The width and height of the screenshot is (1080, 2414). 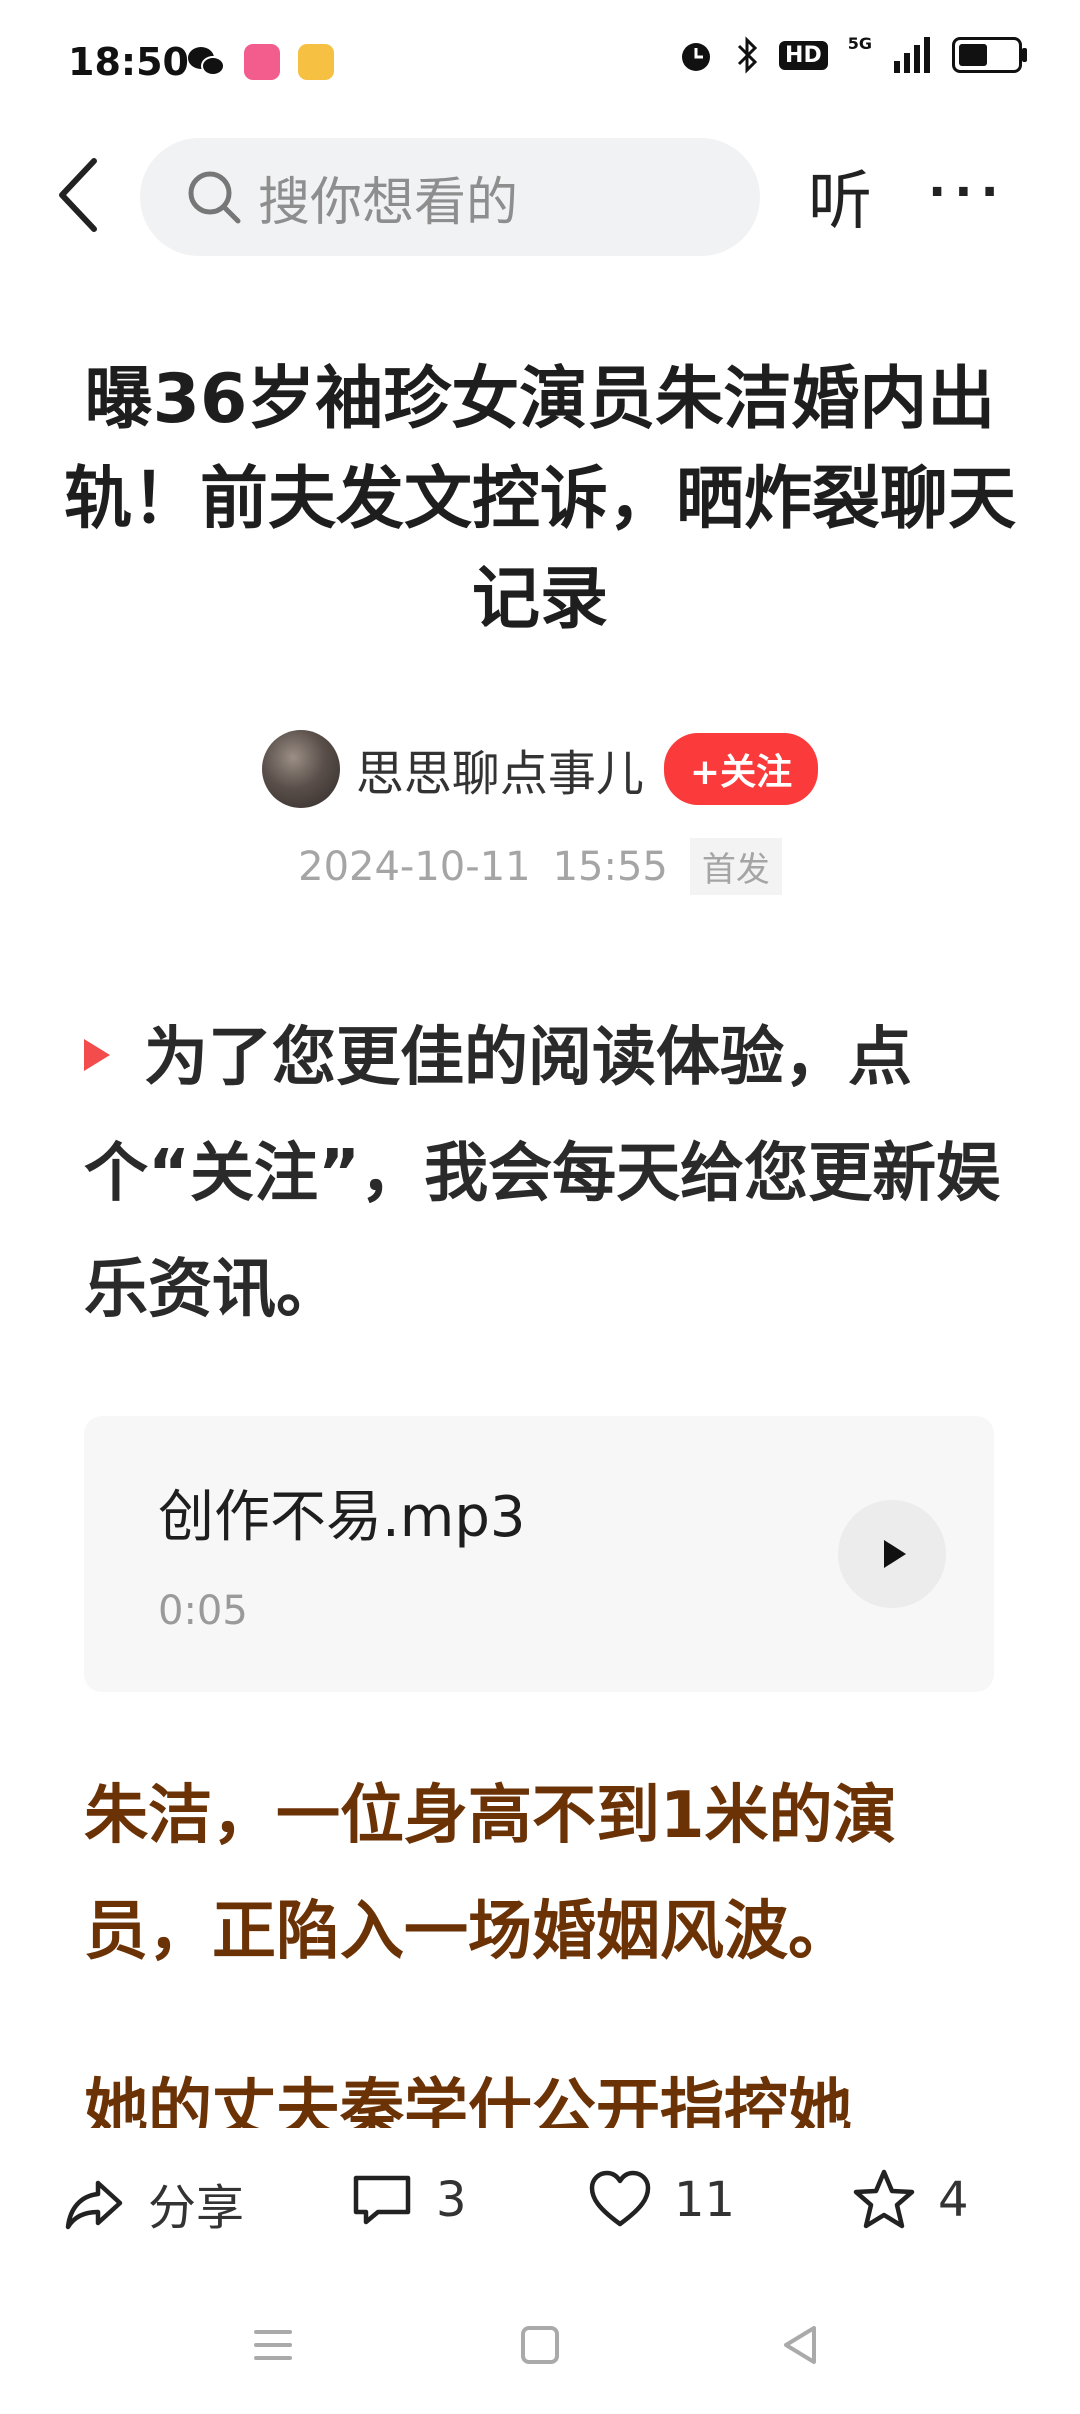 I want to click on intro-text-block: 为了您更佳的阅读体验，点个“关注”，我会每天给您更新娱乐资讯。, so click(x=544, y=1174).